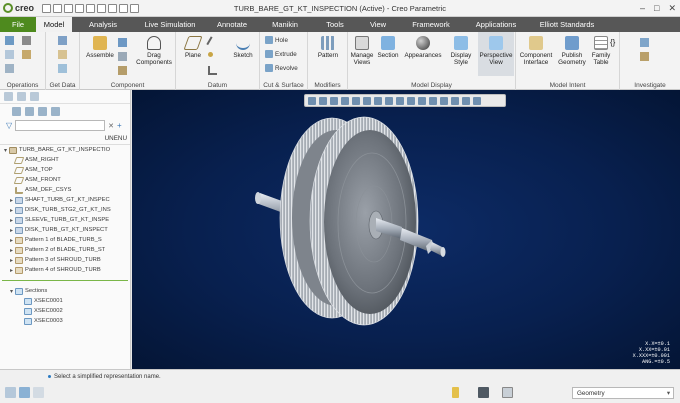 The width and height of the screenshot is (680, 403). Describe the element at coordinates (65, 240) in the screenshot. I see `tree-item: ▸ Pattern 1 of BLADE_TURB_S` at that location.